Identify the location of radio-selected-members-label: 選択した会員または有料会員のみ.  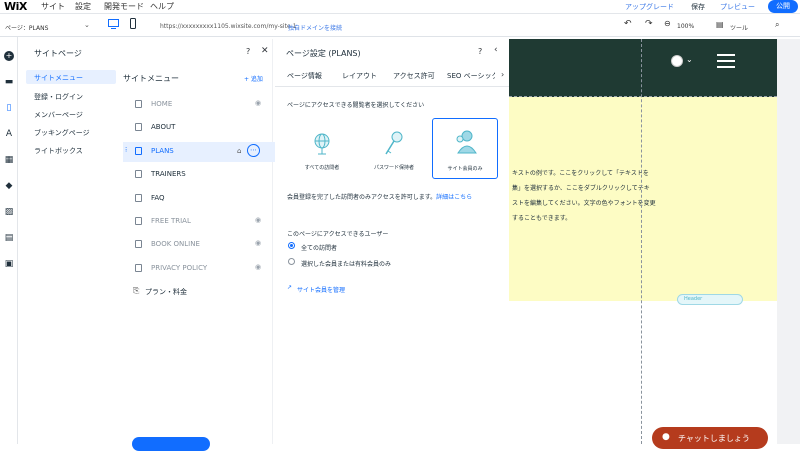
(346, 263).